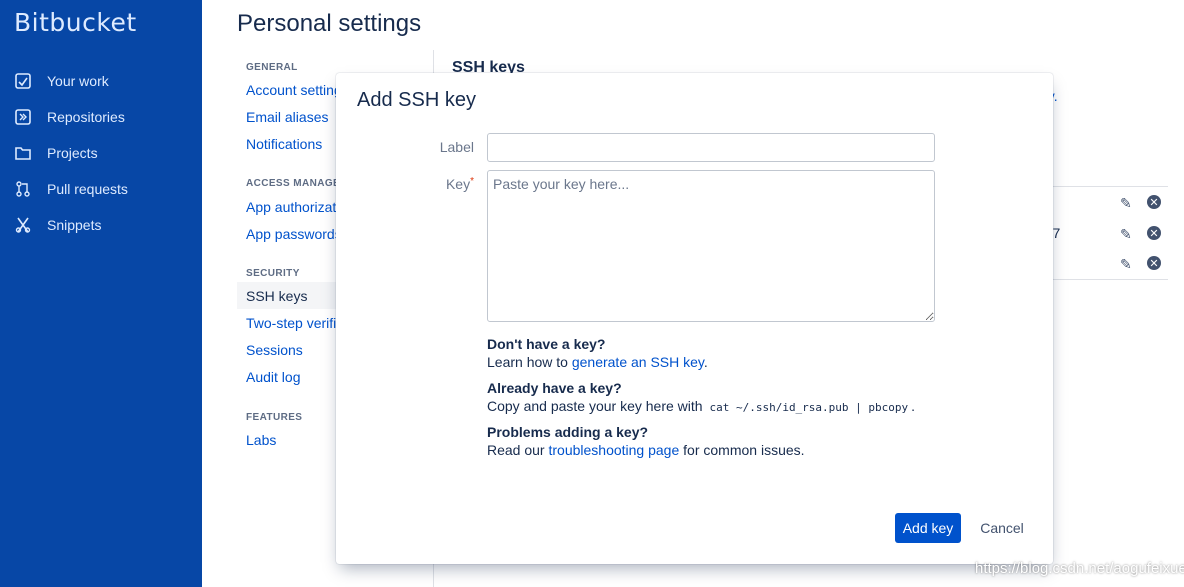 The width and height of the screenshot is (1184, 587). Describe the element at coordinates (459, 184) in the screenshot. I see `key-field-label: Key*` at that location.